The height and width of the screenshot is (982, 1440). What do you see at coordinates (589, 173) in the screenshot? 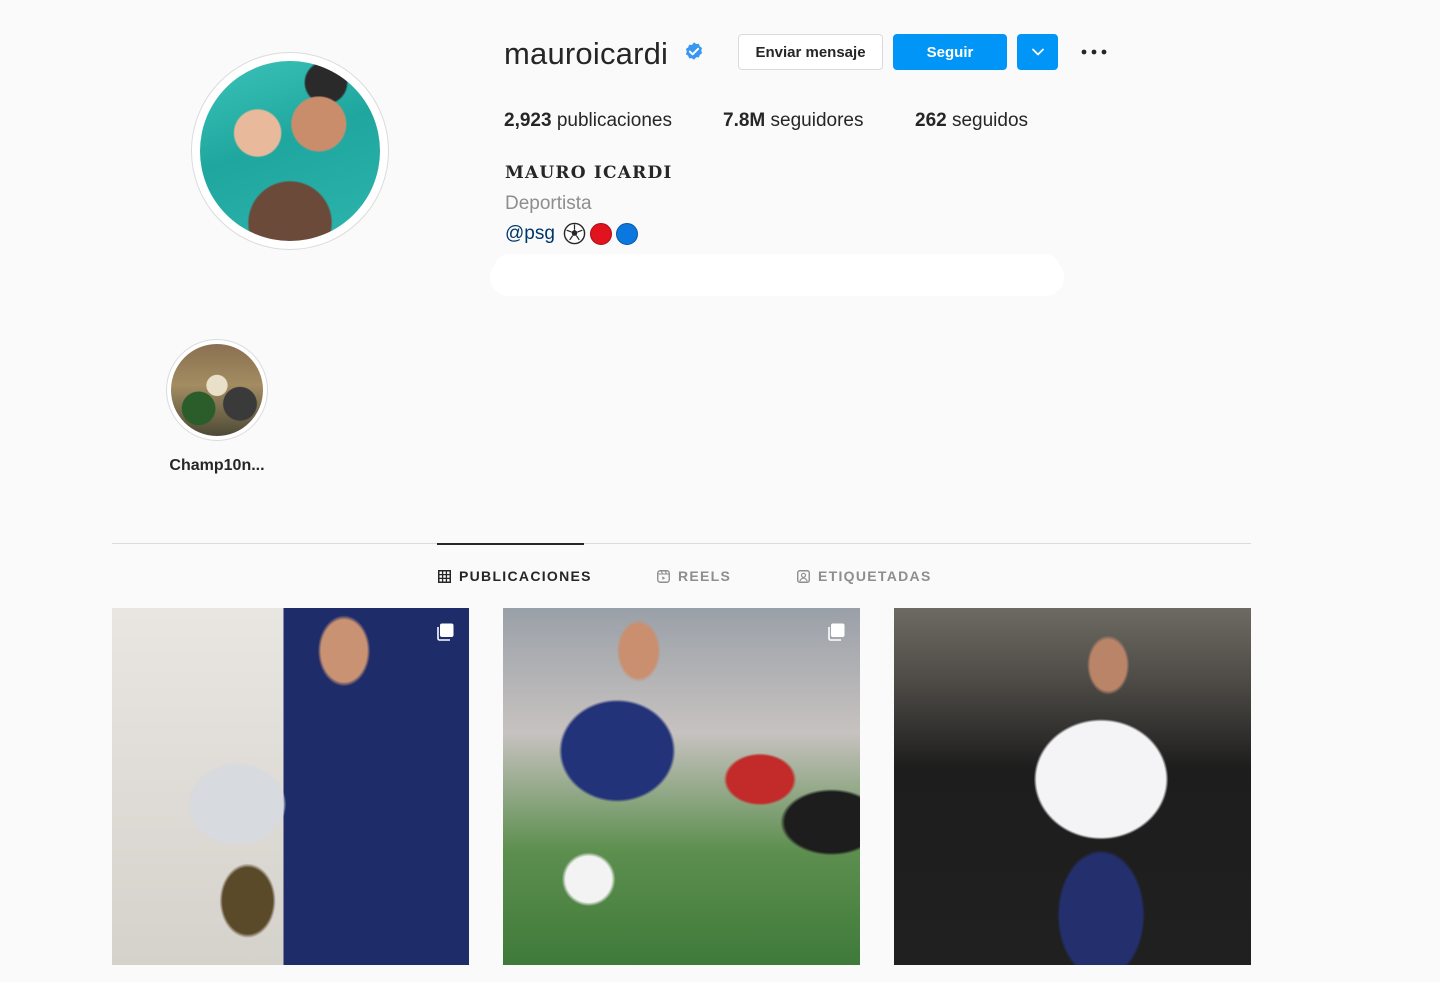
I see `full-name: MAURO ICARDI` at bounding box center [589, 173].